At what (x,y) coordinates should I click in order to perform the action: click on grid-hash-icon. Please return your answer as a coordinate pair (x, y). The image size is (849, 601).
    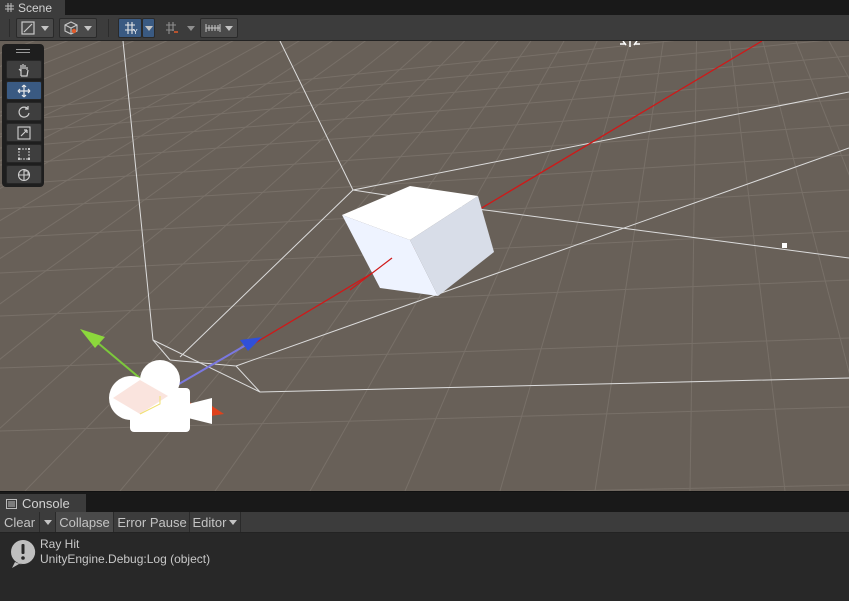
    Looking at the image, I should click on (9, 7).